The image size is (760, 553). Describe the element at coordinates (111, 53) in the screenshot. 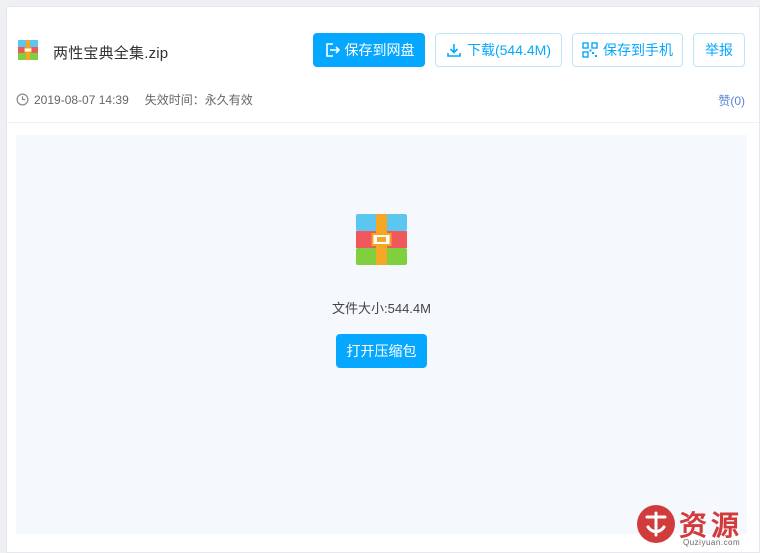

I see `file-name: 两性宝典全集.zip` at that location.